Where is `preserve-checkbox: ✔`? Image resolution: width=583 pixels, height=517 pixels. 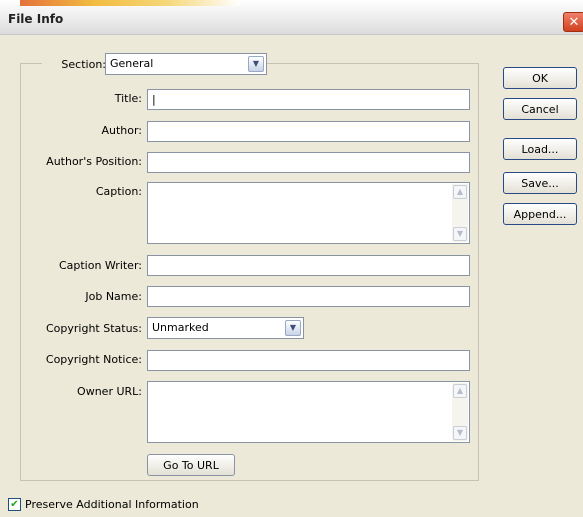
preserve-checkbox: ✔ is located at coordinates (14, 504).